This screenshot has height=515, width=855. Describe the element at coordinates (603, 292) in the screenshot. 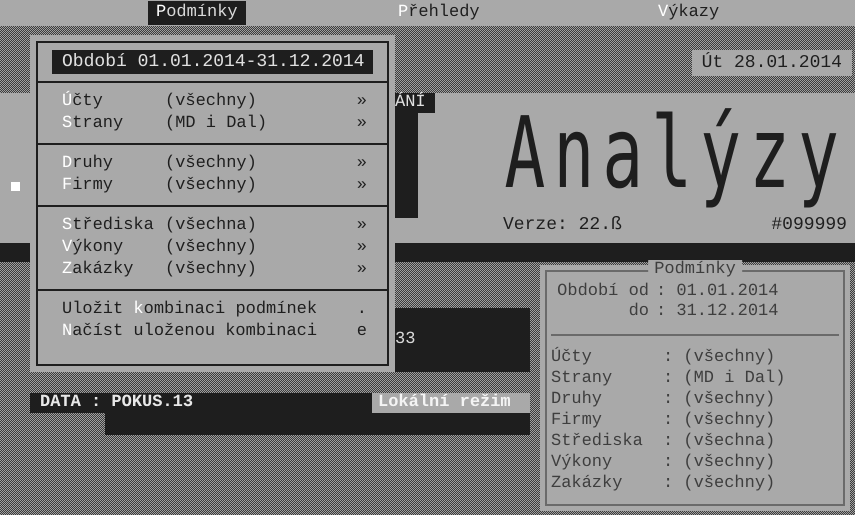

I see `field-label: Období od` at that location.